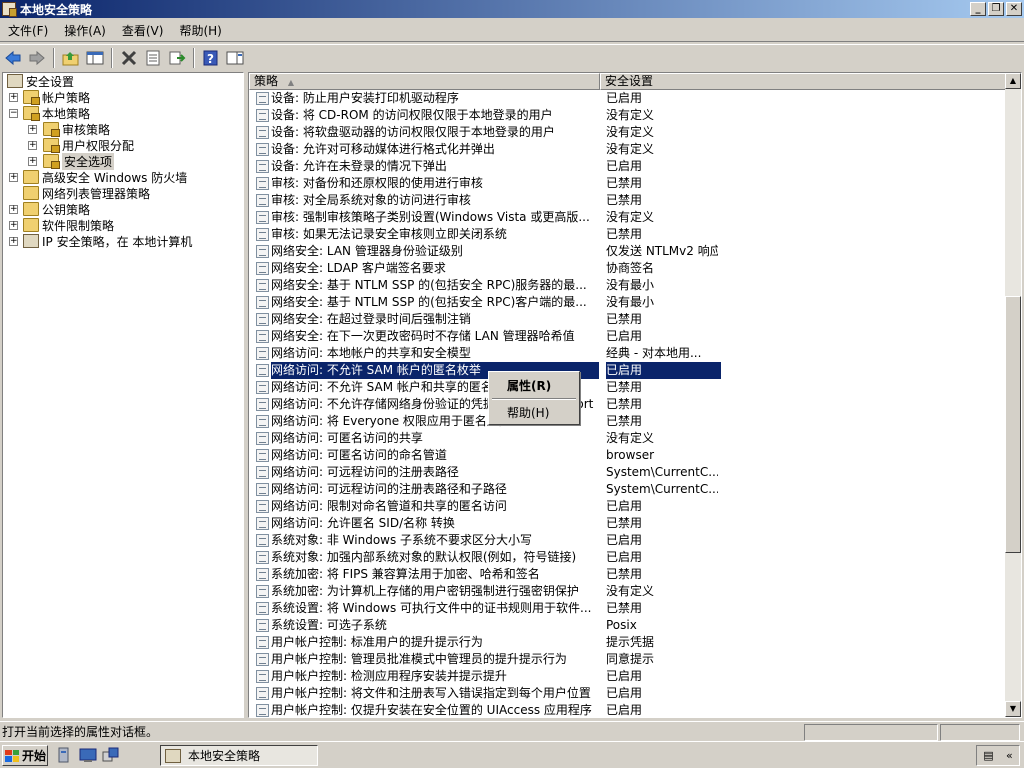 This screenshot has width=1024, height=768. Describe the element at coordinates (235, 58) in the screenshot. I see `show-hide-action-pane-button` at that location.